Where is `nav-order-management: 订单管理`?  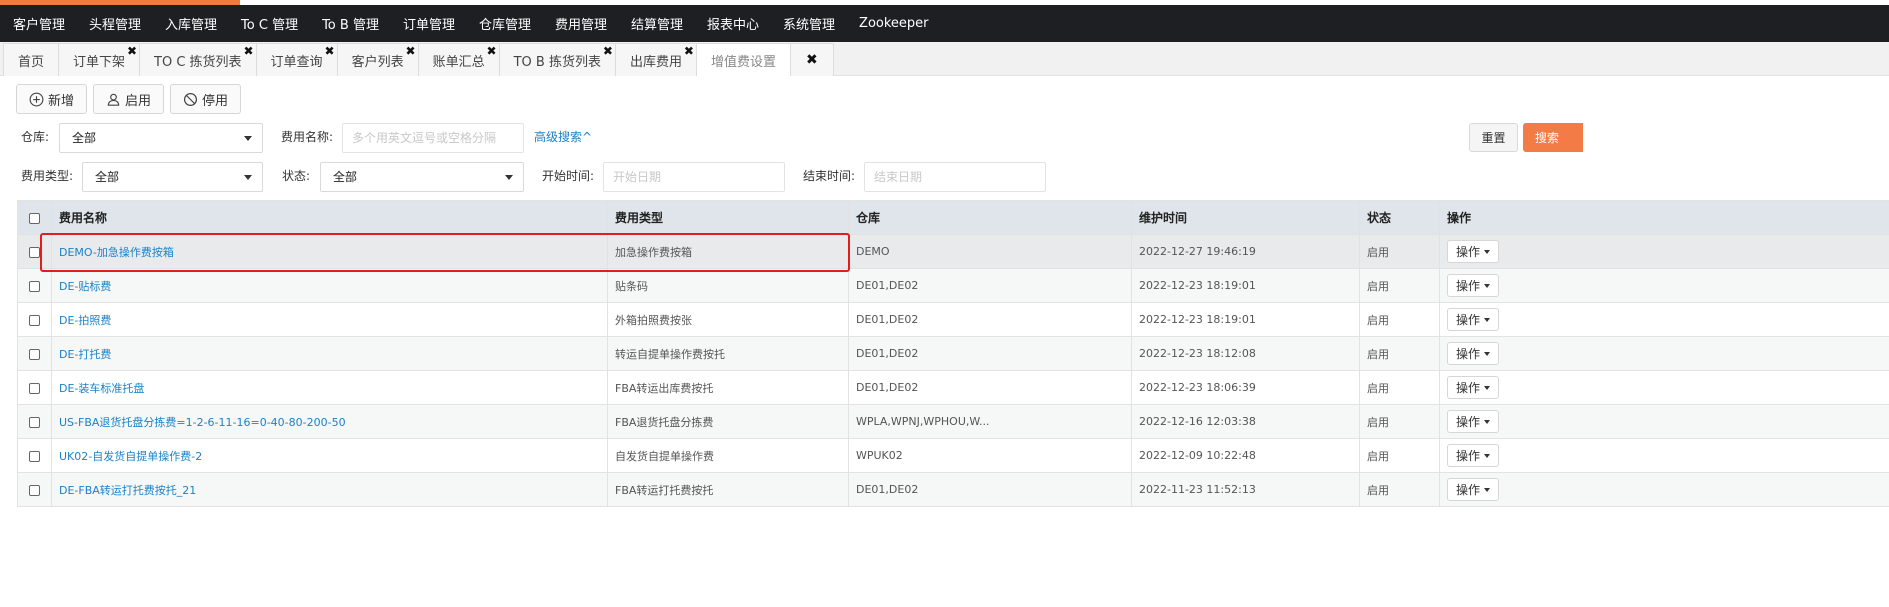
nav-order-management: 订单管理 is located at coordinates (429, 23).